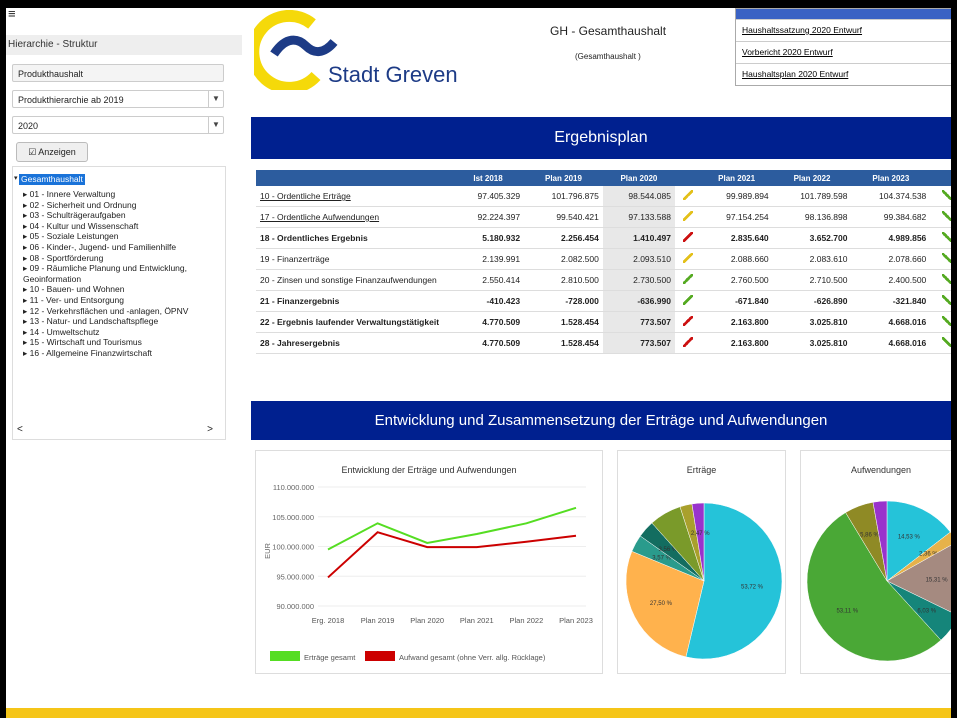  I want to click on slice-label: 15,31 %, so click(937, 581).